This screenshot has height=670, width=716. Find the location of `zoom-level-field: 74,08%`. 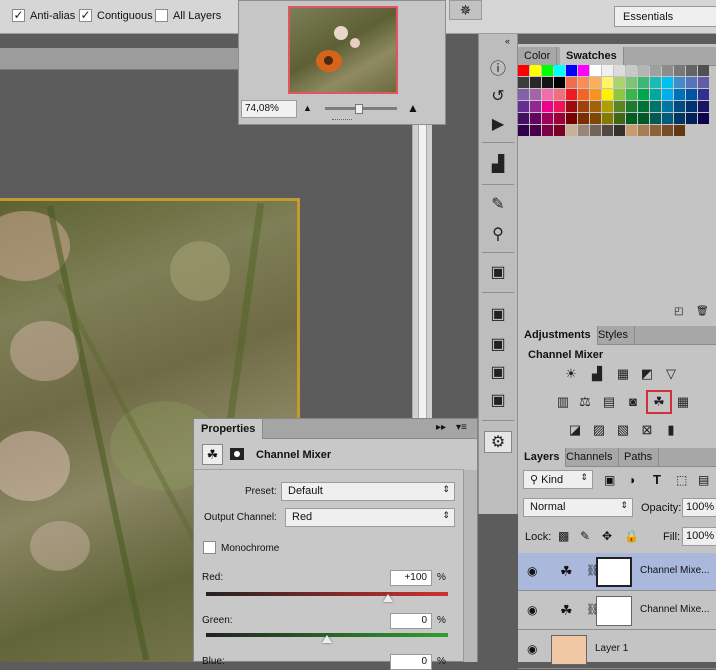

zoom-level-field: 74,08% is located at coordinates (269, 109).